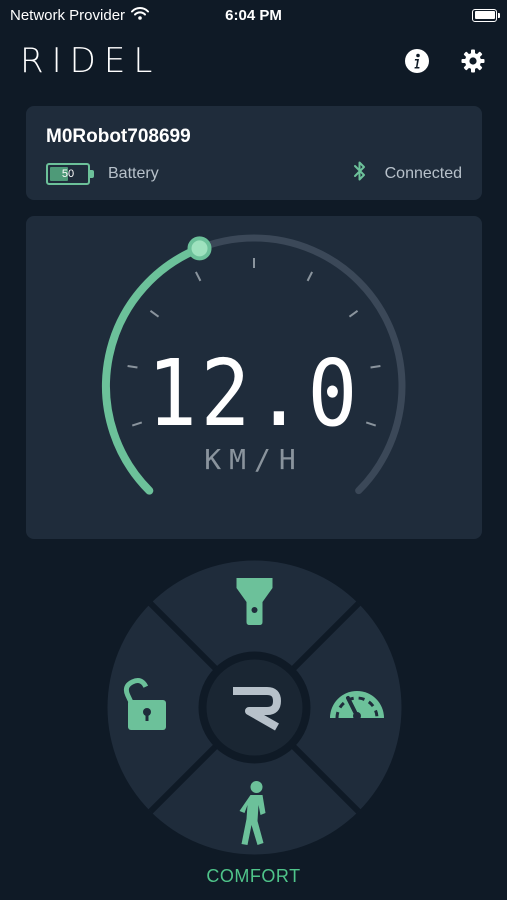  I want to click on device-card: M0Robot708699 50 Battery Connected, so click(254, 153).